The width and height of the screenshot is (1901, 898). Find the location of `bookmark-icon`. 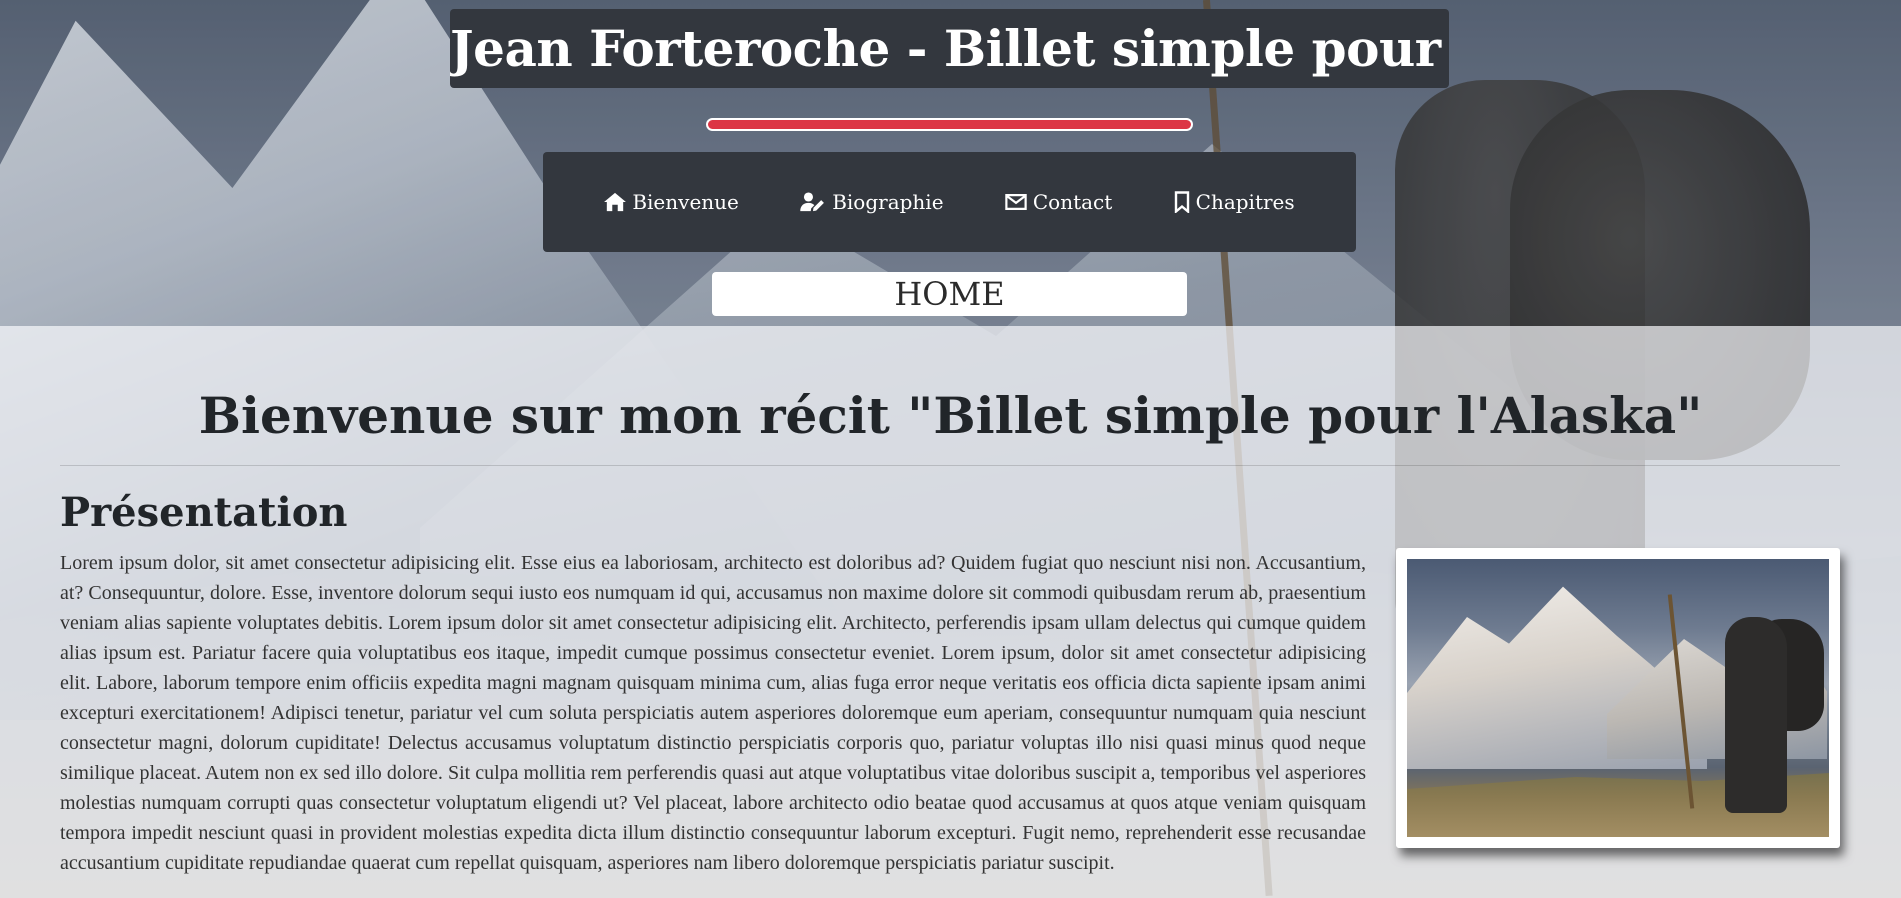

bookmark-icon is located at coordinates (1182, 202).